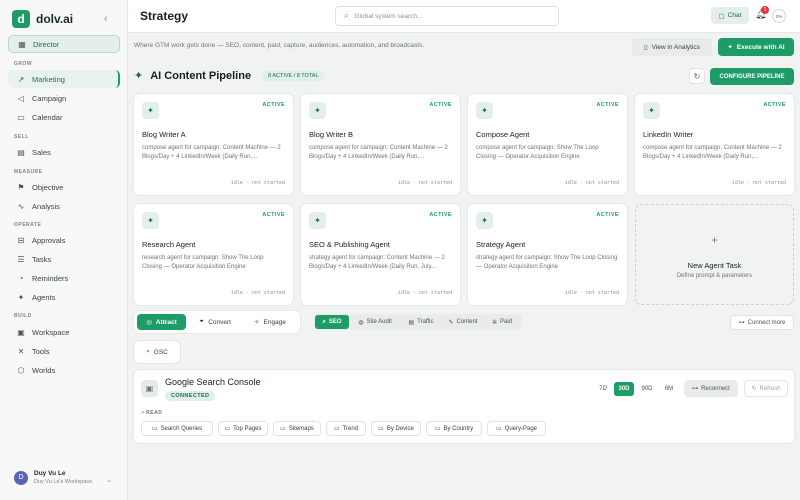 The width and height of the screenshot is (800, 500). I want to click on sidebar-item-tasks: ☰ Tasks, so click(64, 259).